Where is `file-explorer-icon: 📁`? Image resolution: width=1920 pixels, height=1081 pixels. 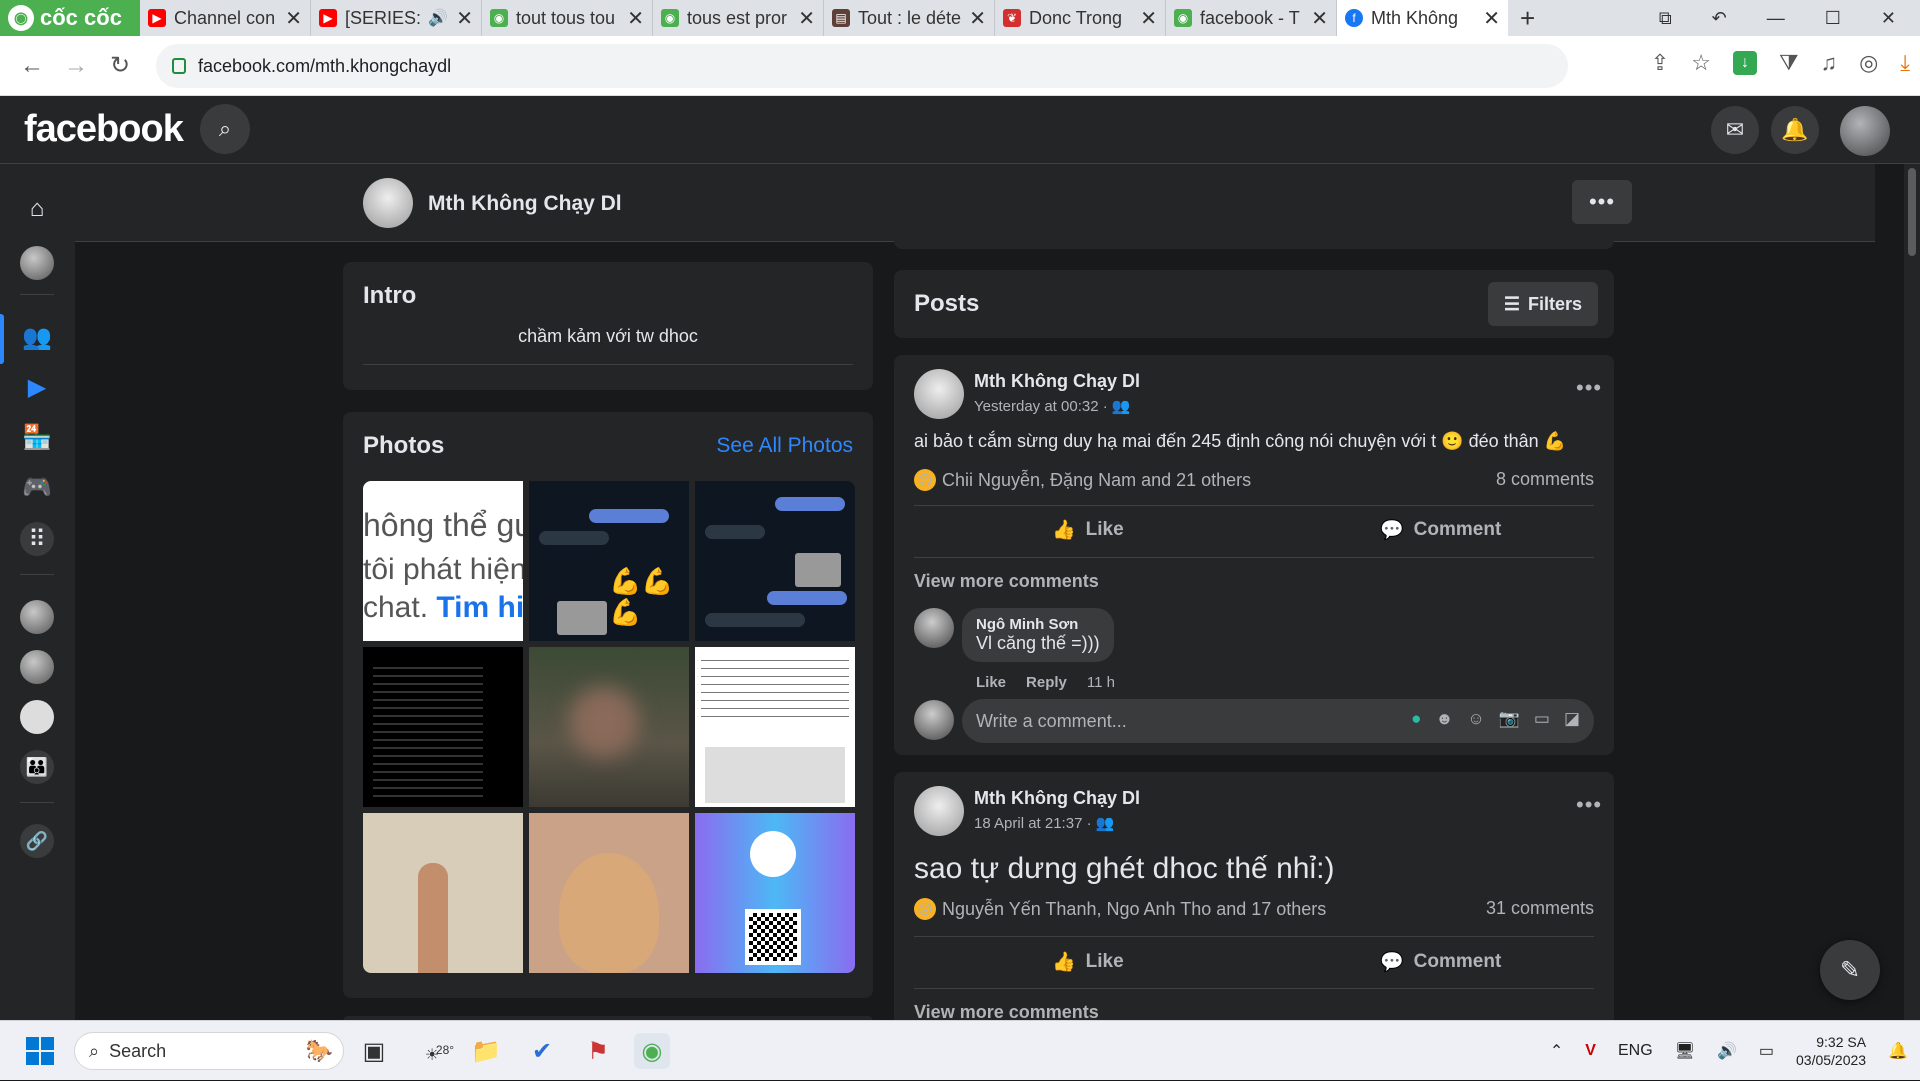 file-explorer-icon: 📁 is located at coordinates (486, 1051).